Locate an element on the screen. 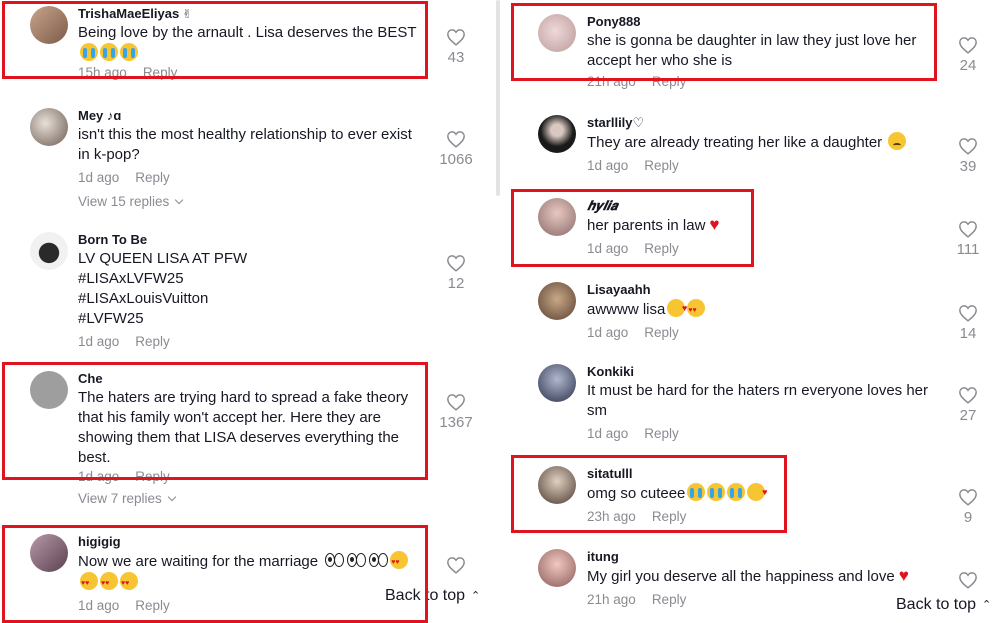 The image size is (1000, 623). comment-text: her parents in law ♥ is located at coordinates (653, 224).